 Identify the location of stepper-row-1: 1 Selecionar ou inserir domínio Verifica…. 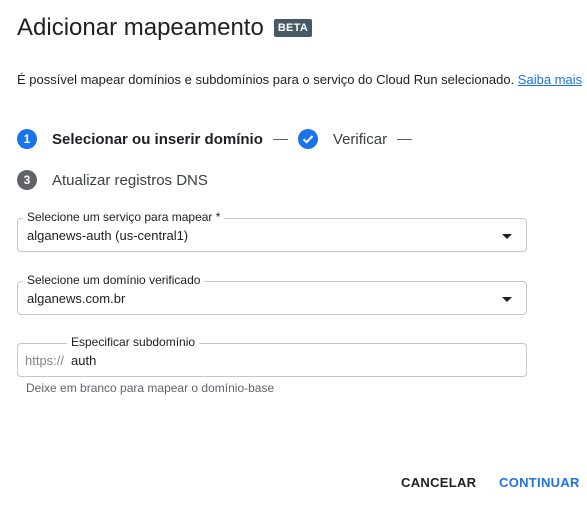
(219, 139).